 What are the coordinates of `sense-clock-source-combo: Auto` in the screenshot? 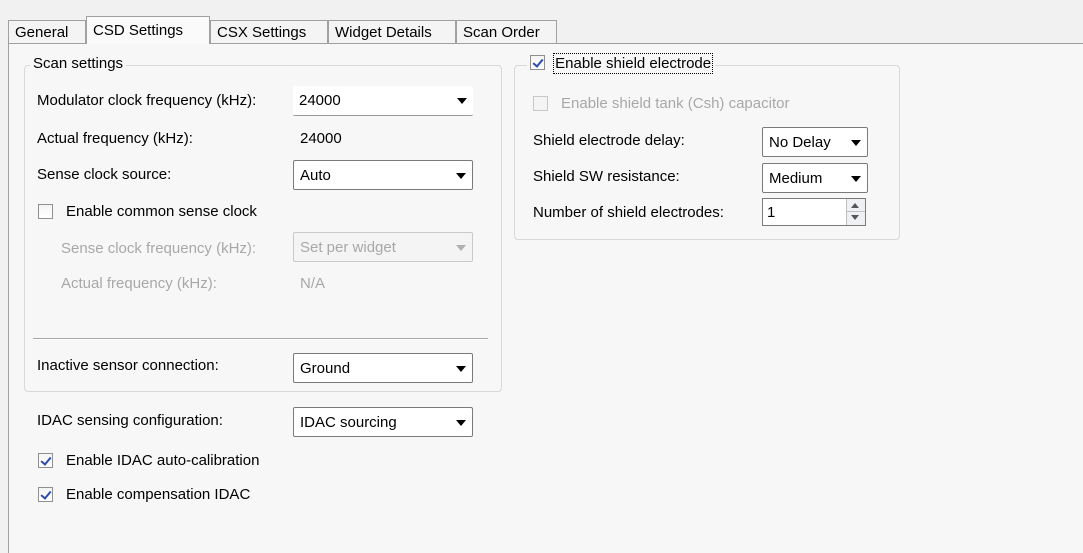 It's located at (383, 175).